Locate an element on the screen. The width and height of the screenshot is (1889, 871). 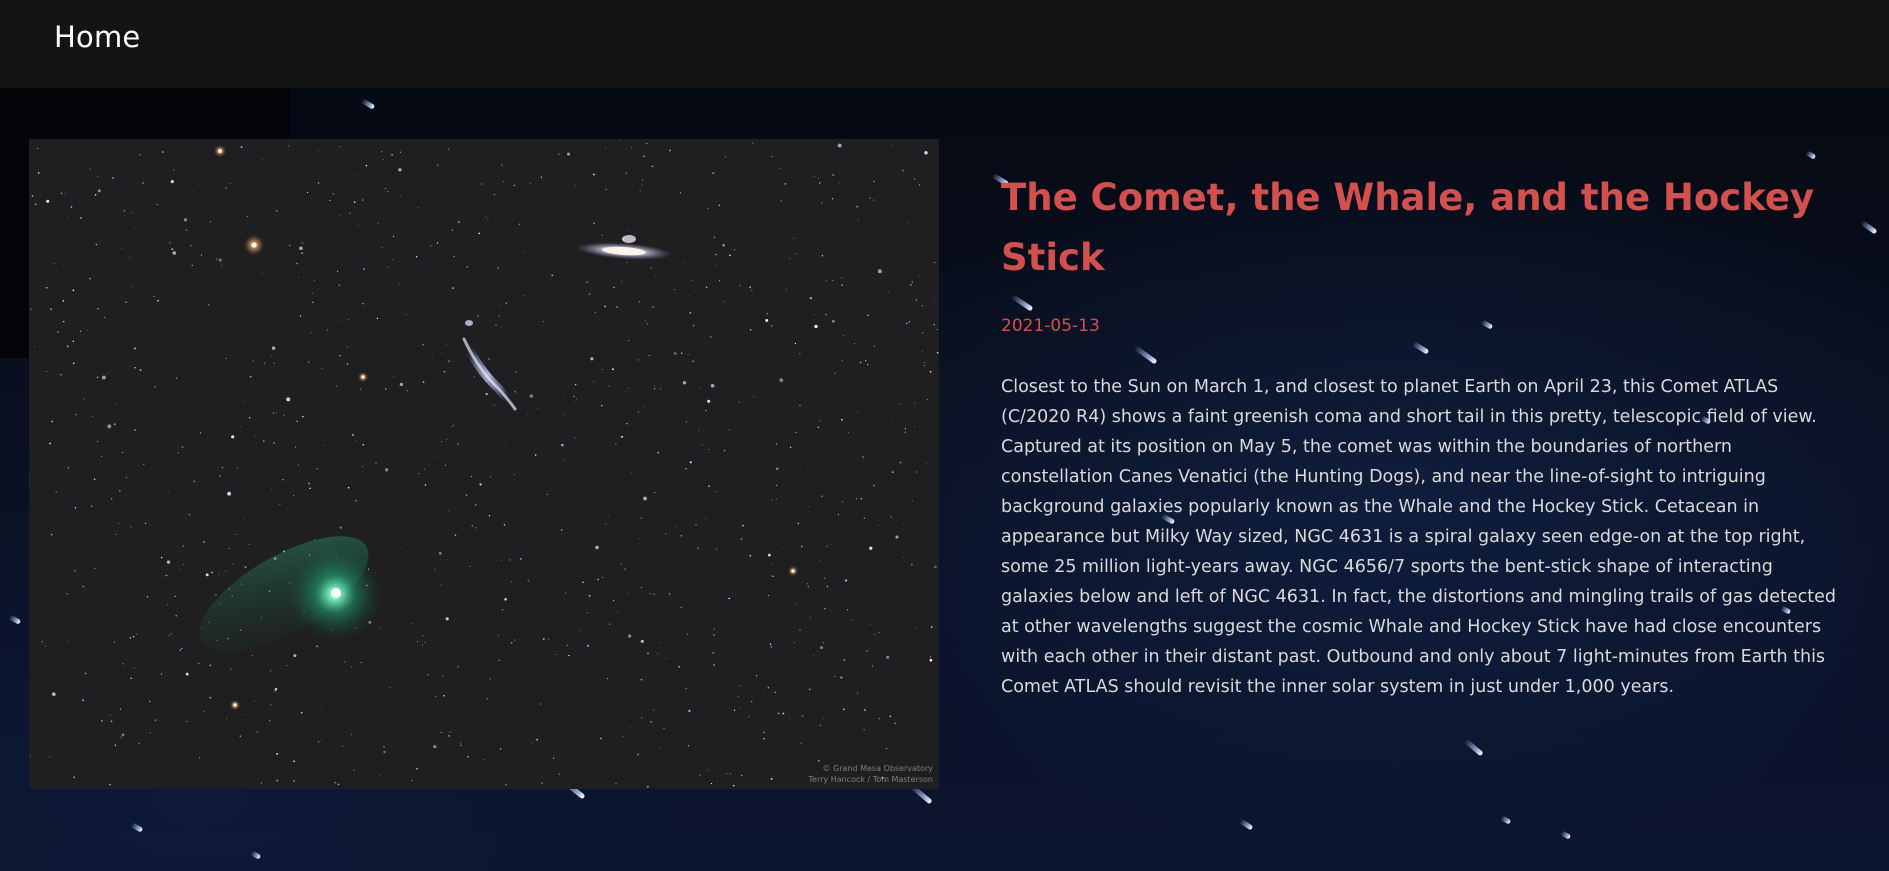
credit-photographers: Terry Hancock / Tom Masterson is located at coordinates (870, 779).